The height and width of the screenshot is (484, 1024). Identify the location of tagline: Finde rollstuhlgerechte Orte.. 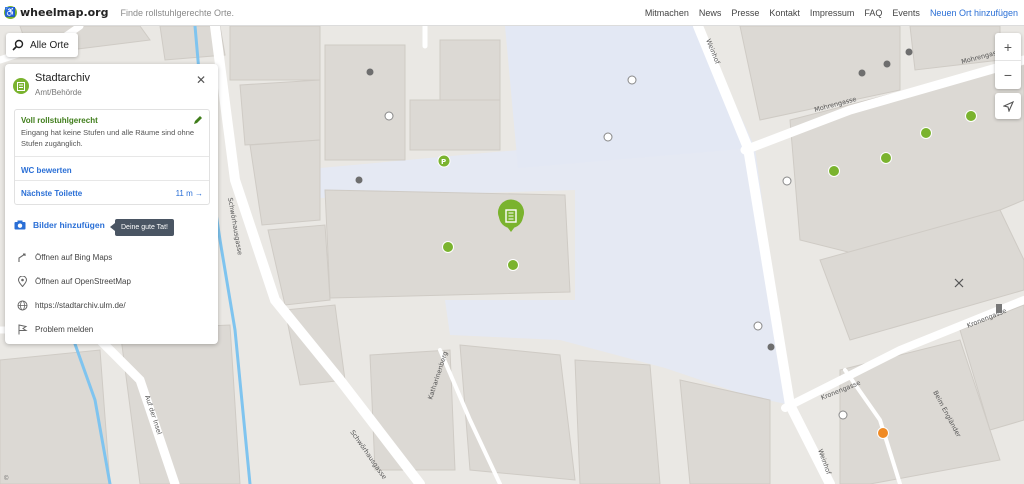
(177, 12).